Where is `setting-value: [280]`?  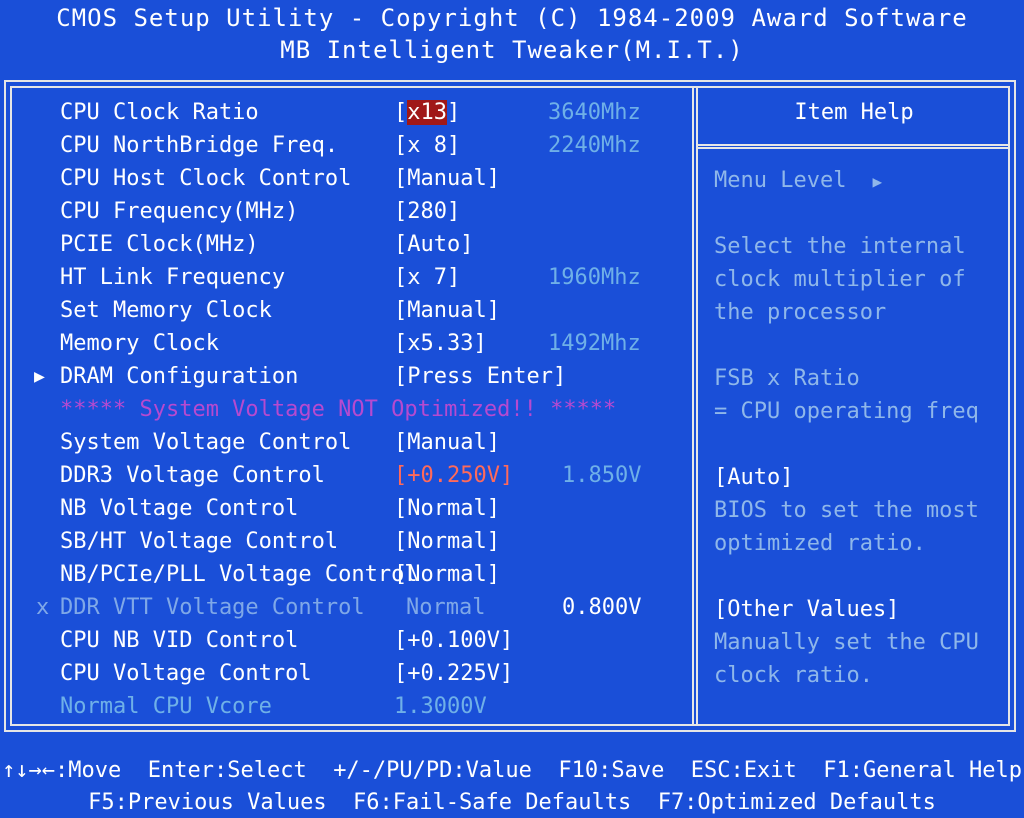
setting-value: [280] is located at coordinates (427, 211).